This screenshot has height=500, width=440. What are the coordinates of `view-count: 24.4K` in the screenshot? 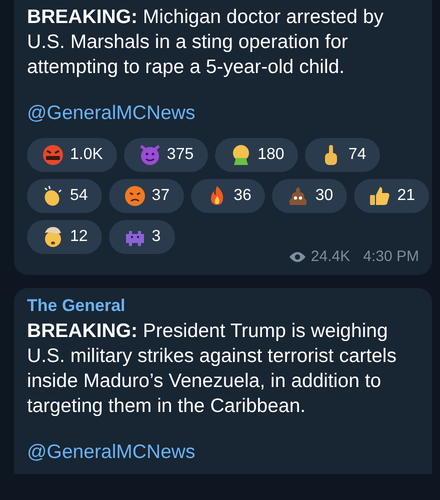 It's located at (330, 257).